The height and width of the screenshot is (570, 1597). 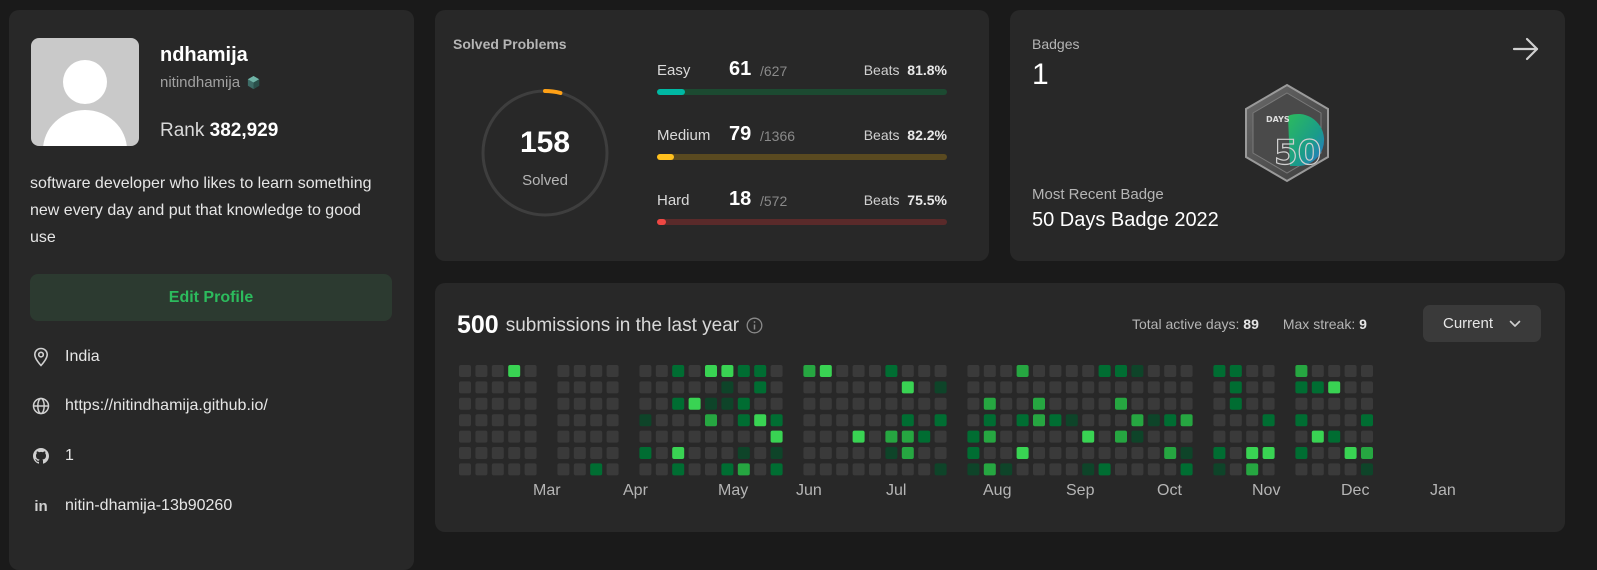 What do you see at coordinates (754, 325) in the screenshot?
I see `info-icon` at bounding box center [754, 325].